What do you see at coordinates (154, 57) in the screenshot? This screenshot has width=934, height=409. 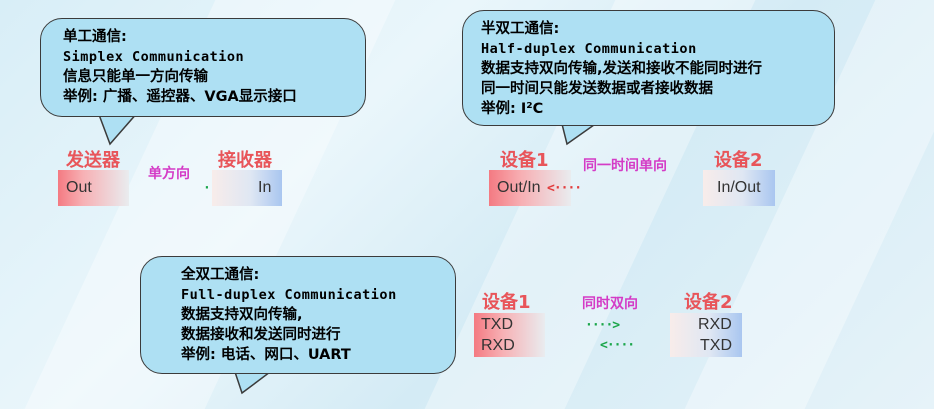 I see `simplex-english: Simplex Communication` at bounding box center [154, 57].